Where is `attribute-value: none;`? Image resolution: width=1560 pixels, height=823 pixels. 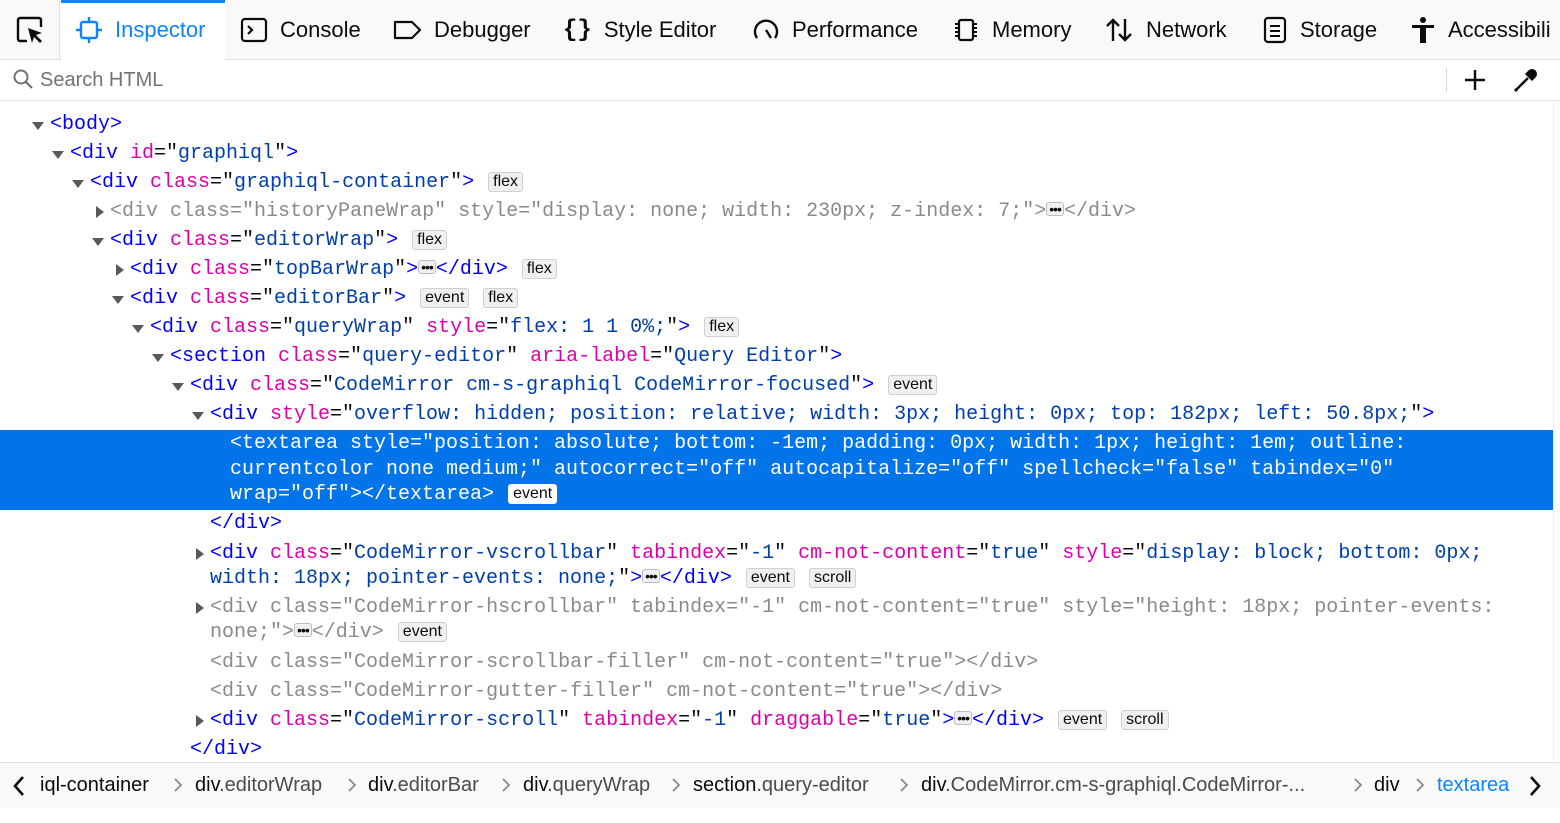 attribute-value: none; is located at coordinates (240, 632).